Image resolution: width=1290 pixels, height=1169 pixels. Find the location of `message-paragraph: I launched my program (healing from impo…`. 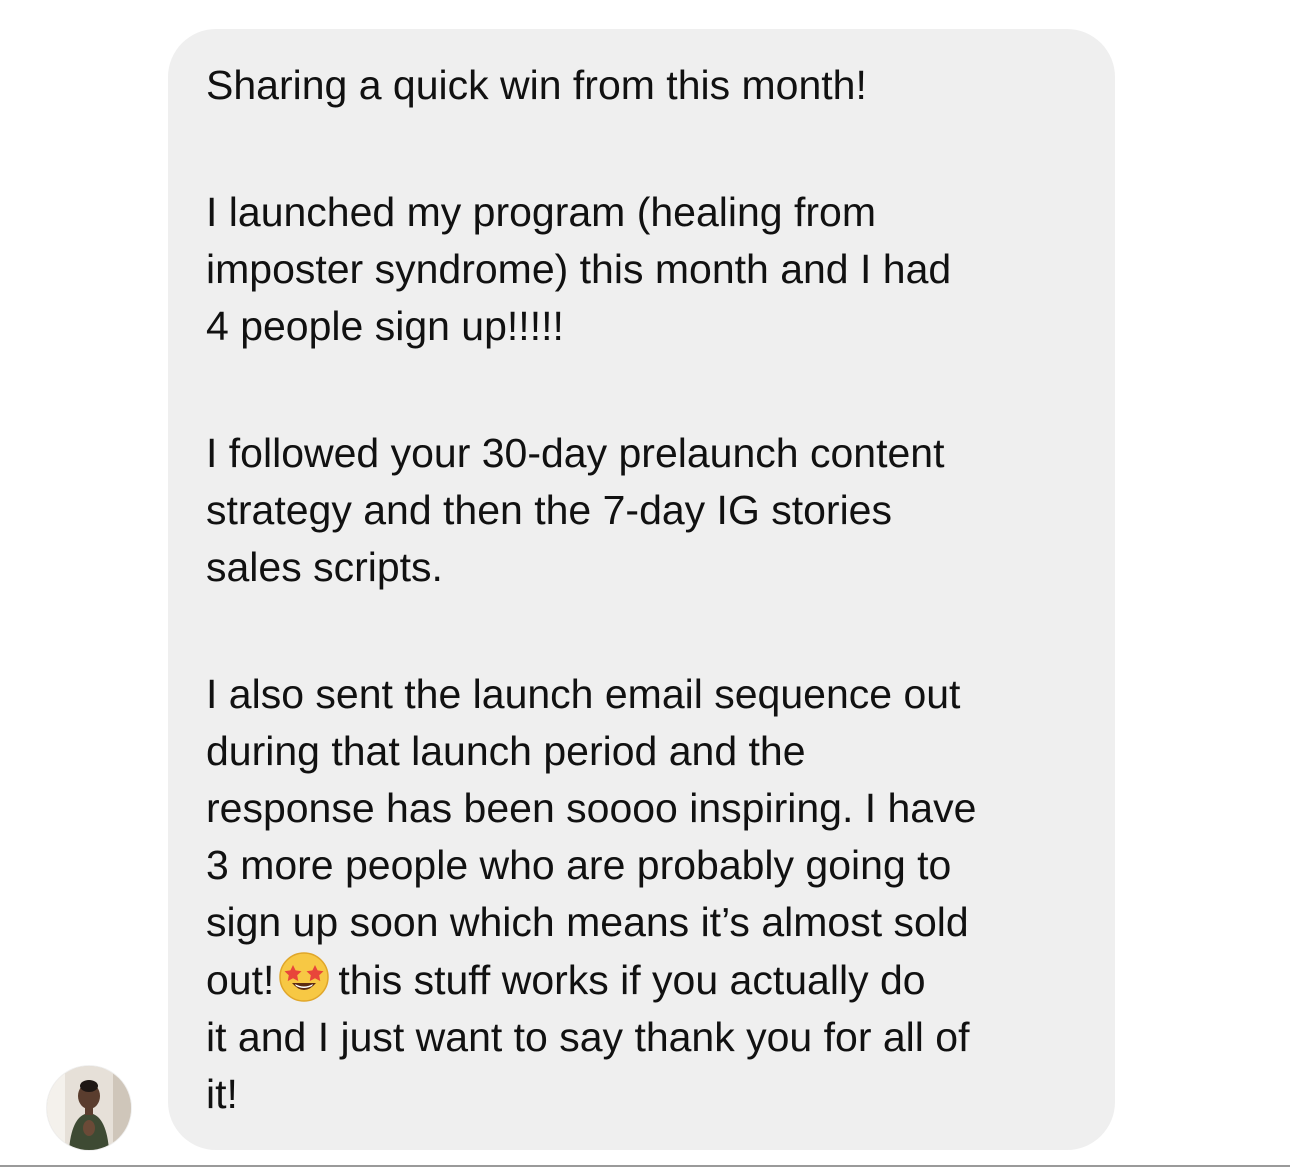

message-paragraph: I launched my program (healing from impo… is located at coordinates (579, 269).